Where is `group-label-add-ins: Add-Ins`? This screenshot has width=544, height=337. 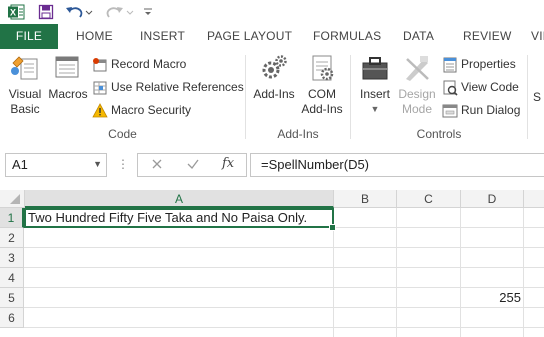 group-label-add-ins: Add-Ins is located at coordinates (298, 134).